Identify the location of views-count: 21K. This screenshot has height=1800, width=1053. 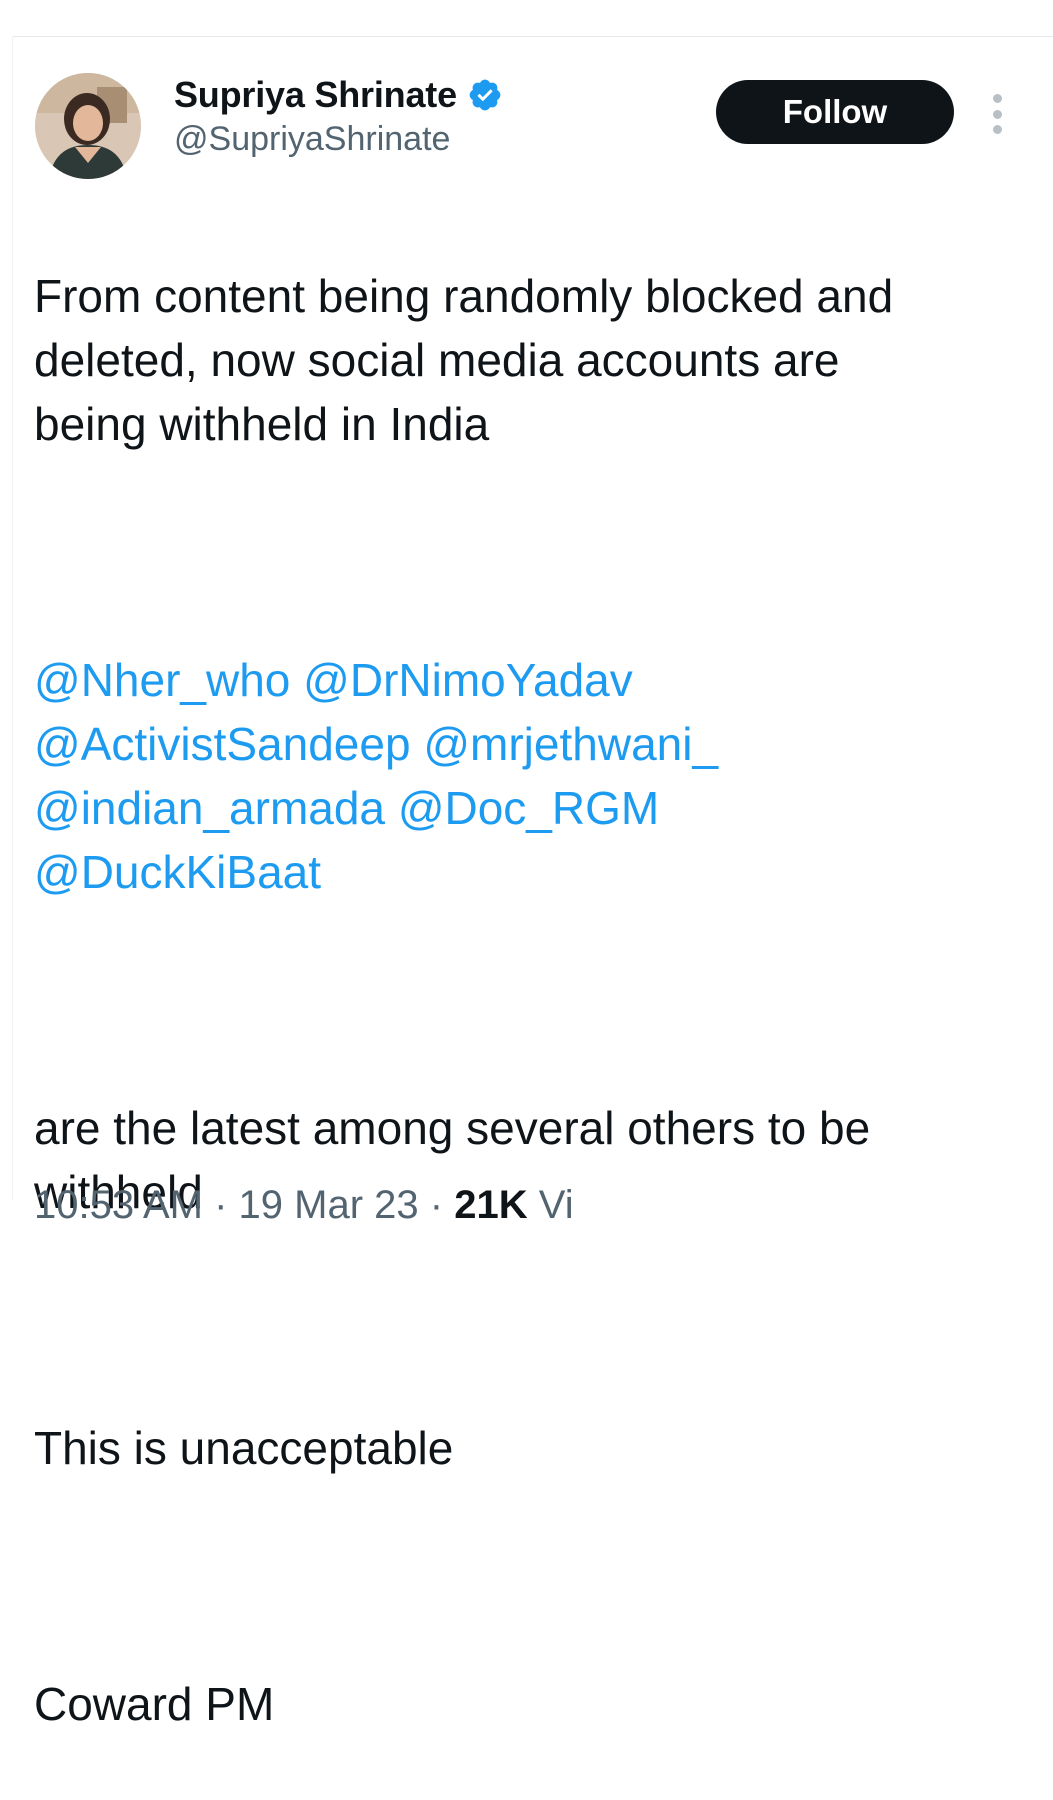
(491, 1205).